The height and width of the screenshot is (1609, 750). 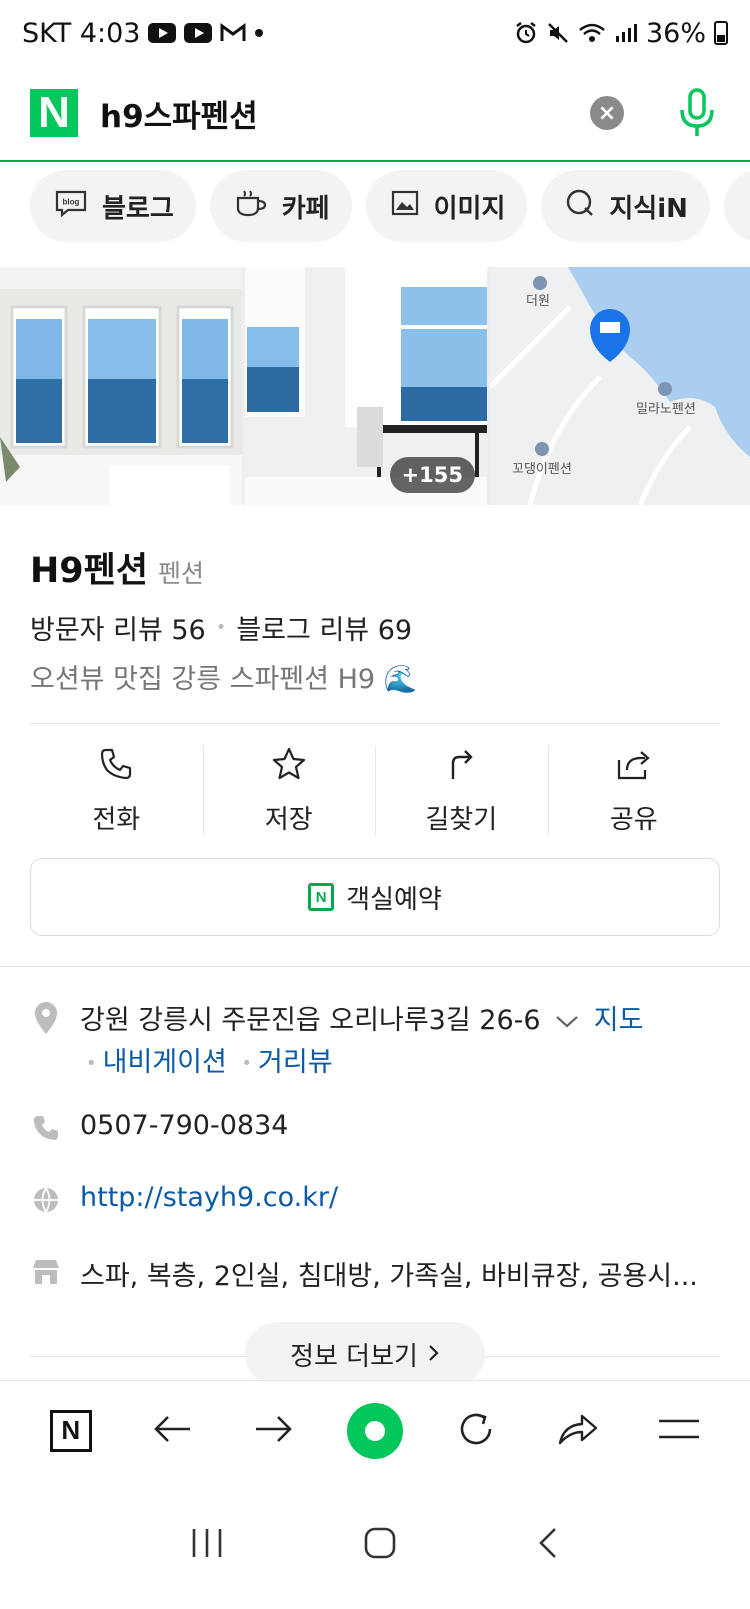 I want to click on gmail-icon, so click(x=233, y=33).